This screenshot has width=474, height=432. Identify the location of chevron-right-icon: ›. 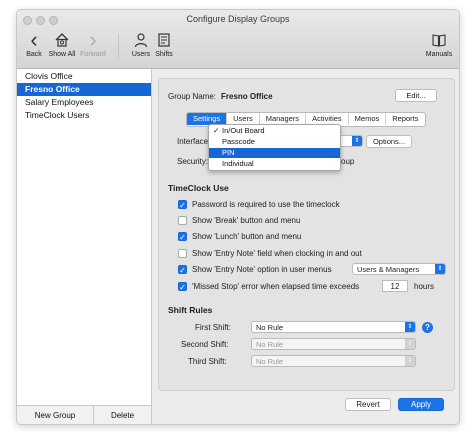
(93, 39).